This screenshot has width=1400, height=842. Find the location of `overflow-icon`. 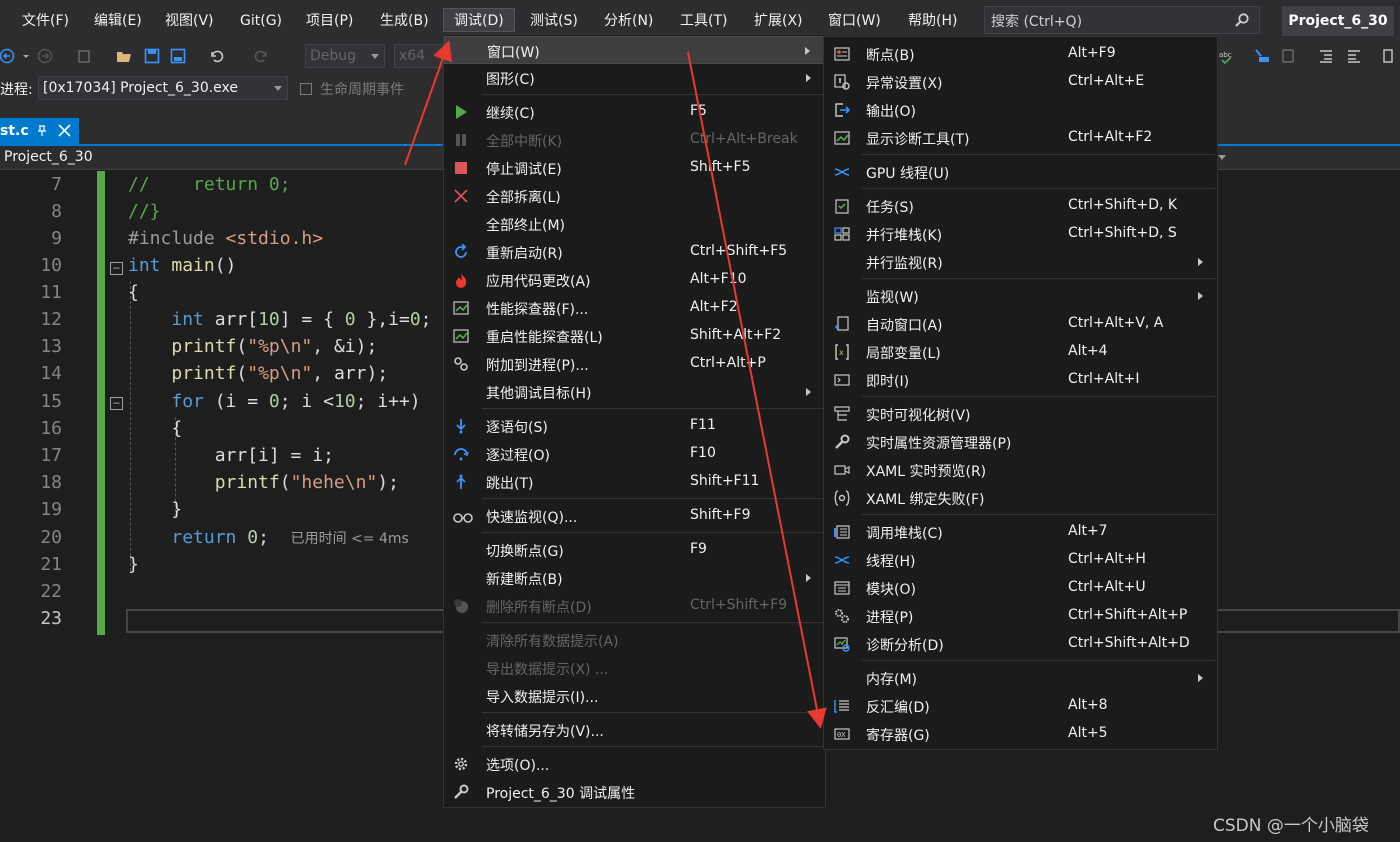

overflow-icon is located at coordinates (1388, 56).